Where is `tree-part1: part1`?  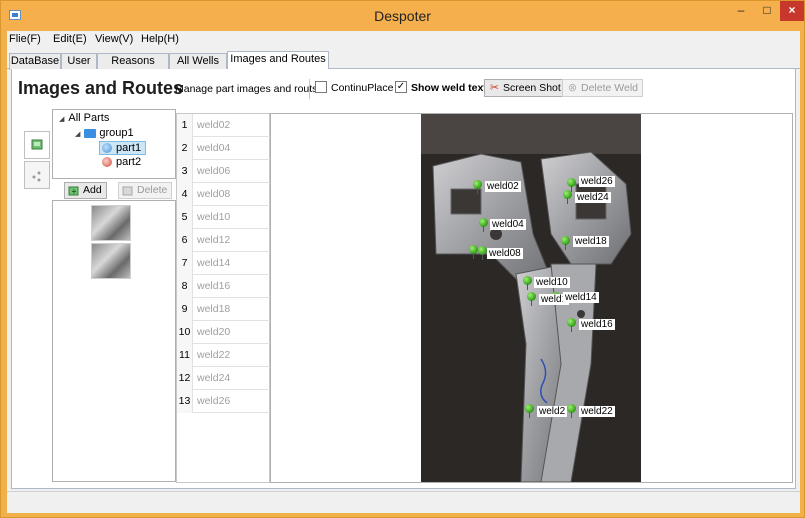
tree-part1: part1 is located at coordinates (123, 148).